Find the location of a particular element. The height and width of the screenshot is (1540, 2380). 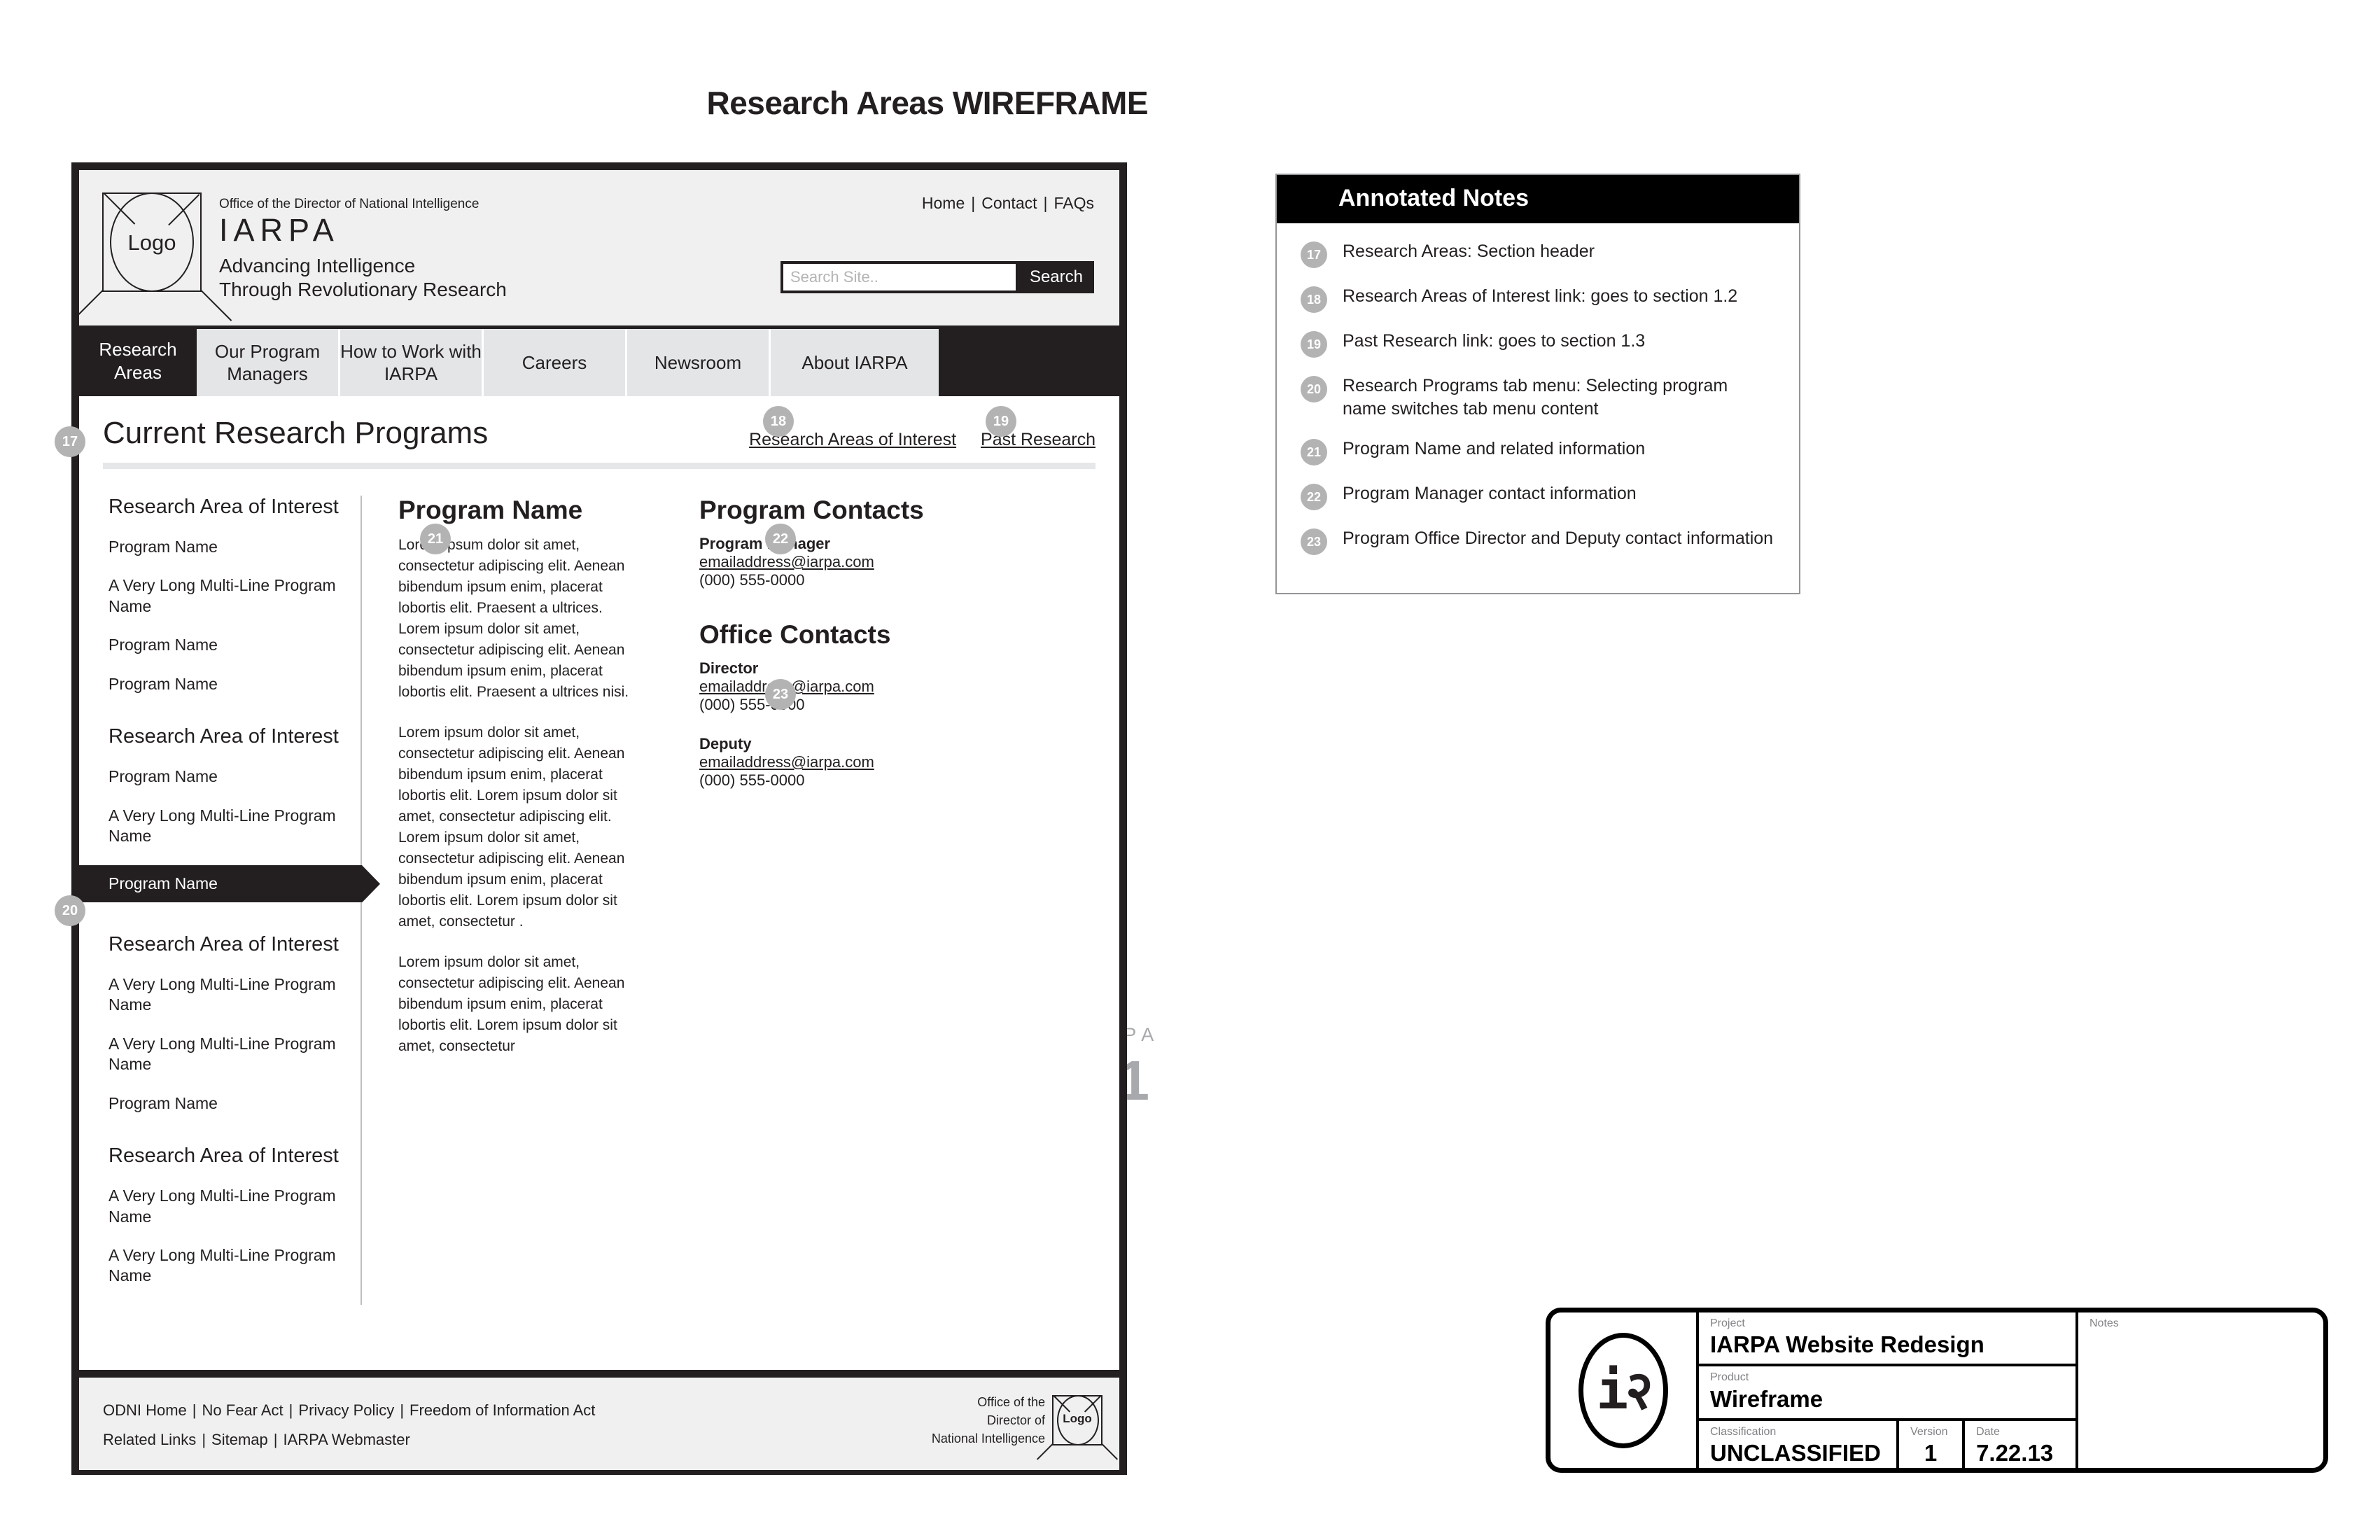

note-number: 21 is located at coordinates (1314, 452).